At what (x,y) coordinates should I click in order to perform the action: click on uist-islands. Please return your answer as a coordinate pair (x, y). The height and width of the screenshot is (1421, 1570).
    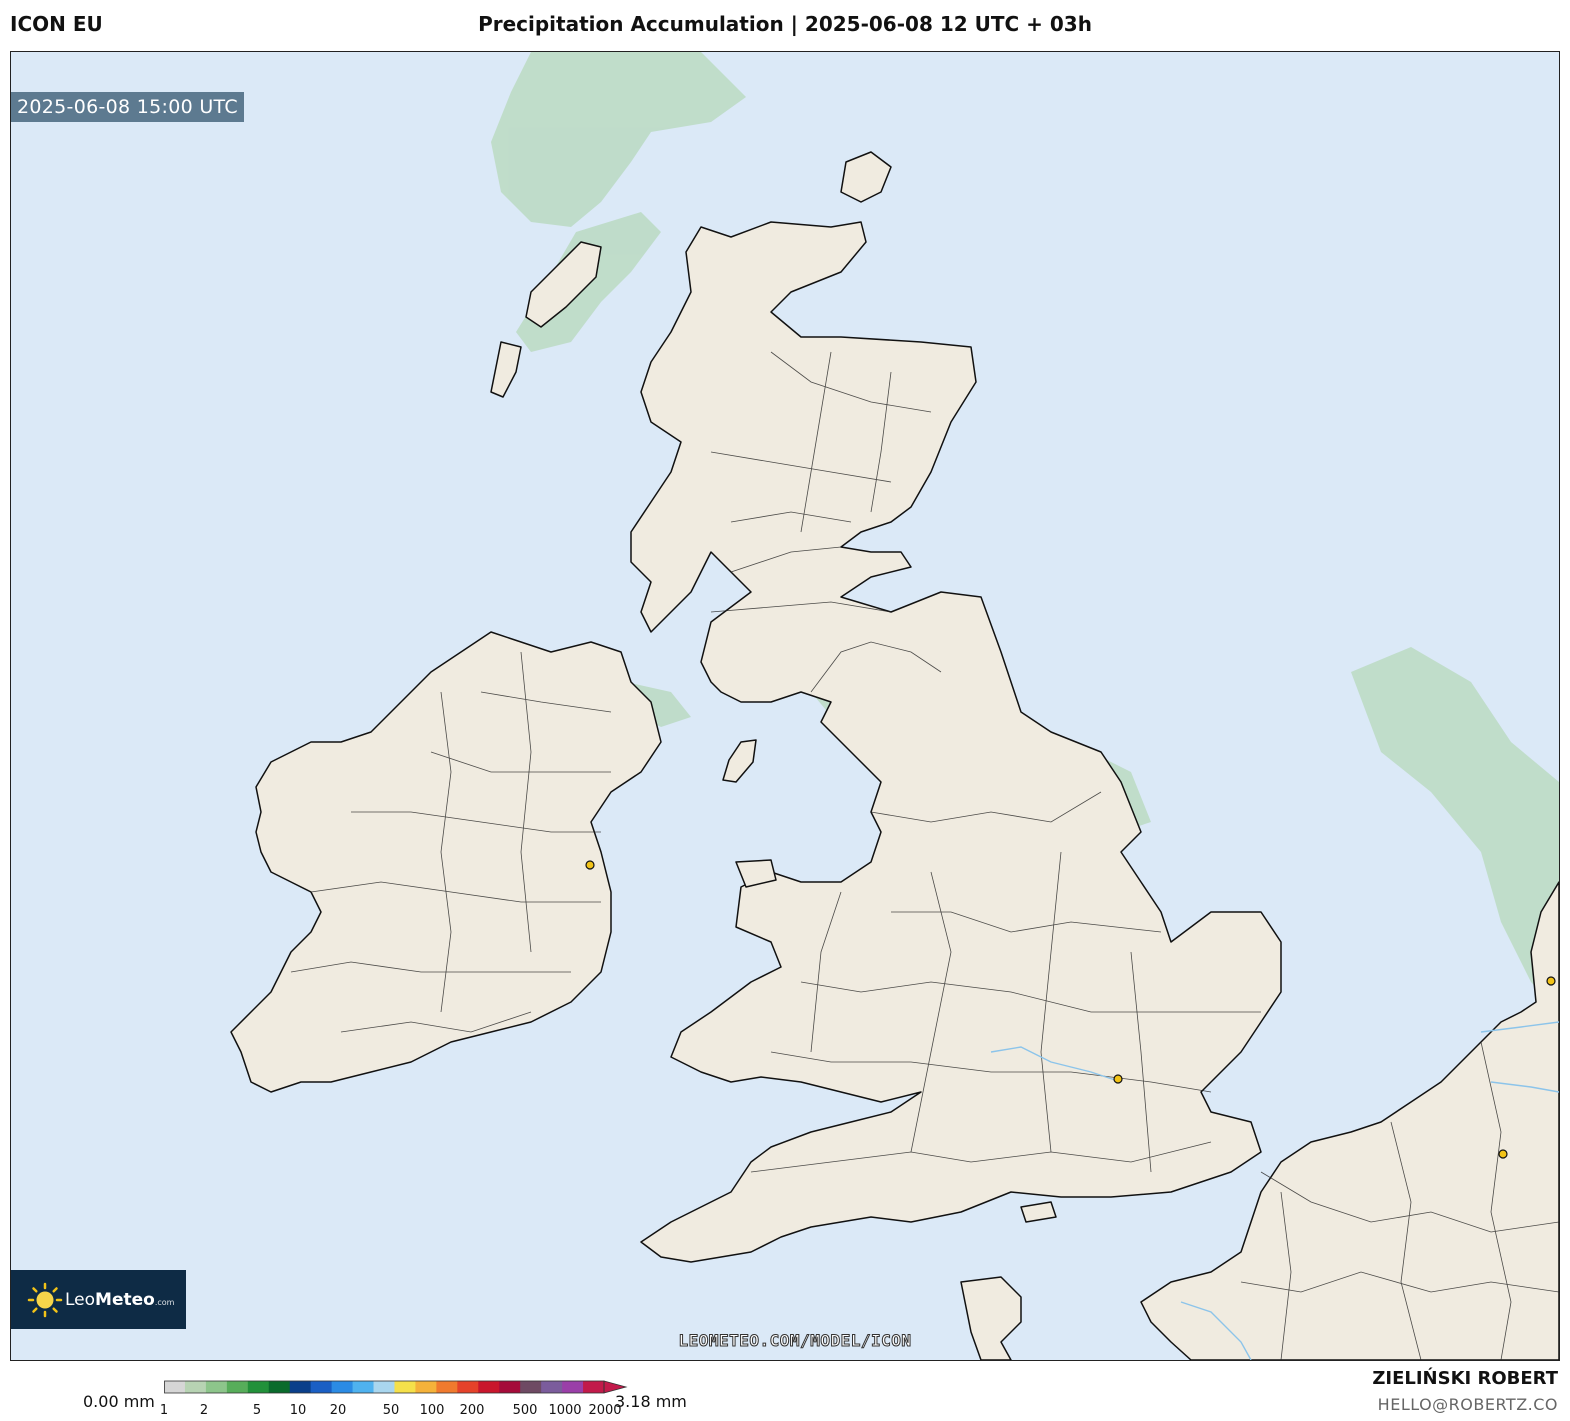
    Looking at the image, I should click on (506, 369).